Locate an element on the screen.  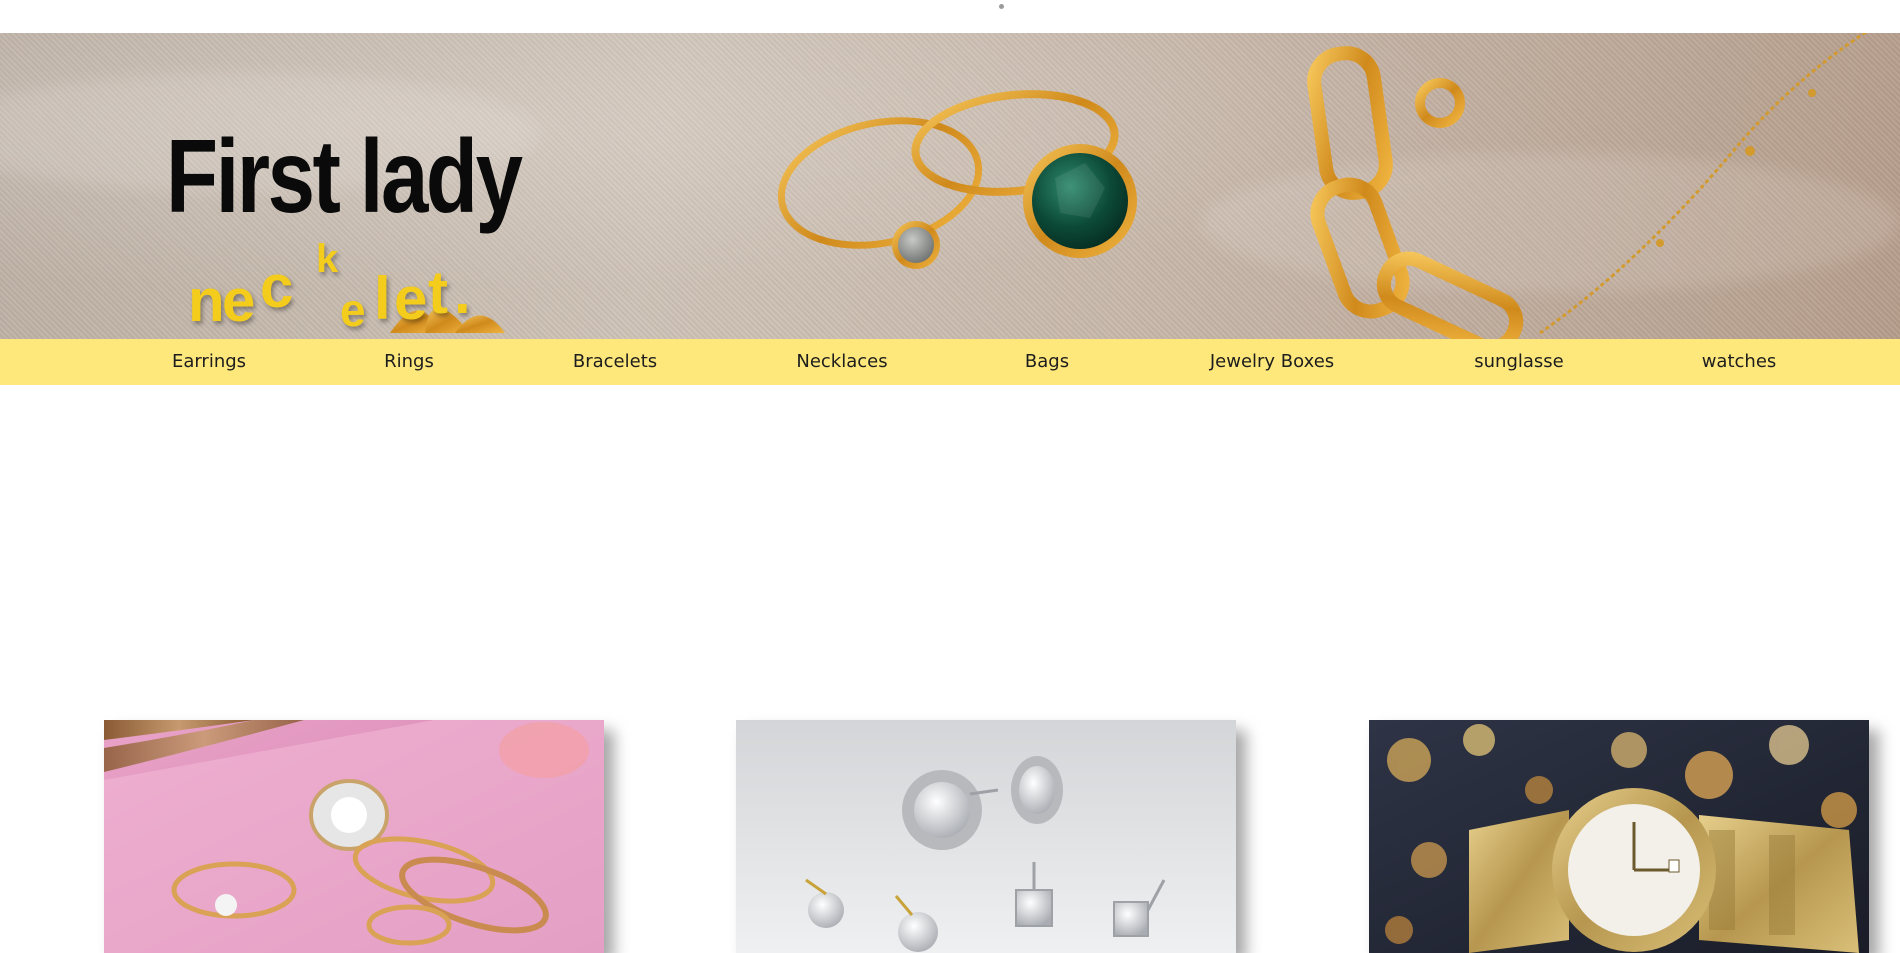
brand-subtitle: n e c k e l e t . is located at coordinates (358, 283).